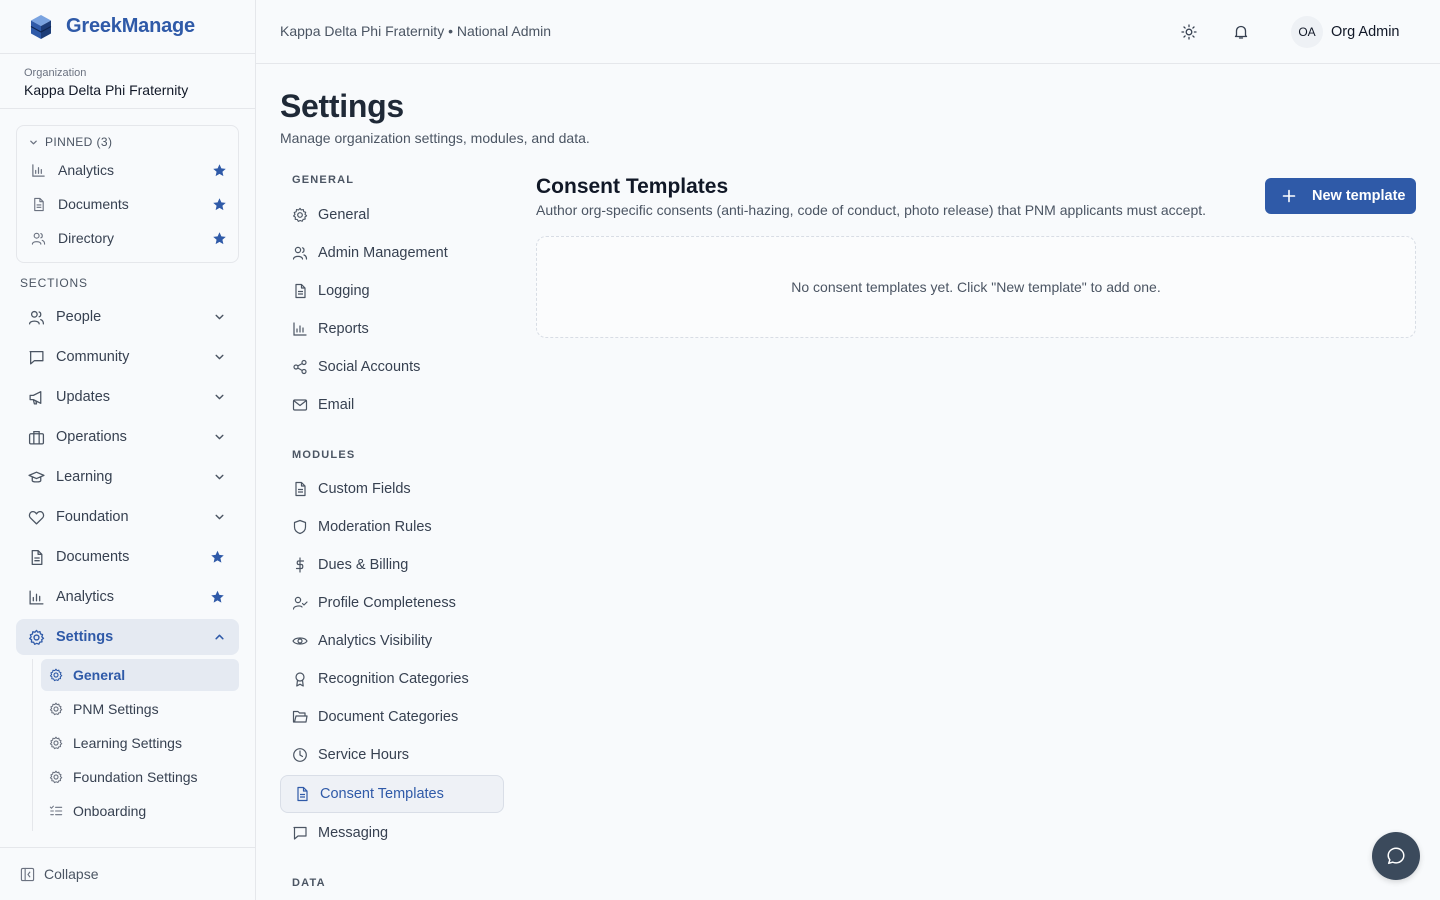  What do you see at coordinates (392, 291) in the screenshot?
I see `settings-nav-logging: Logging` at bounding box center [392, 291].